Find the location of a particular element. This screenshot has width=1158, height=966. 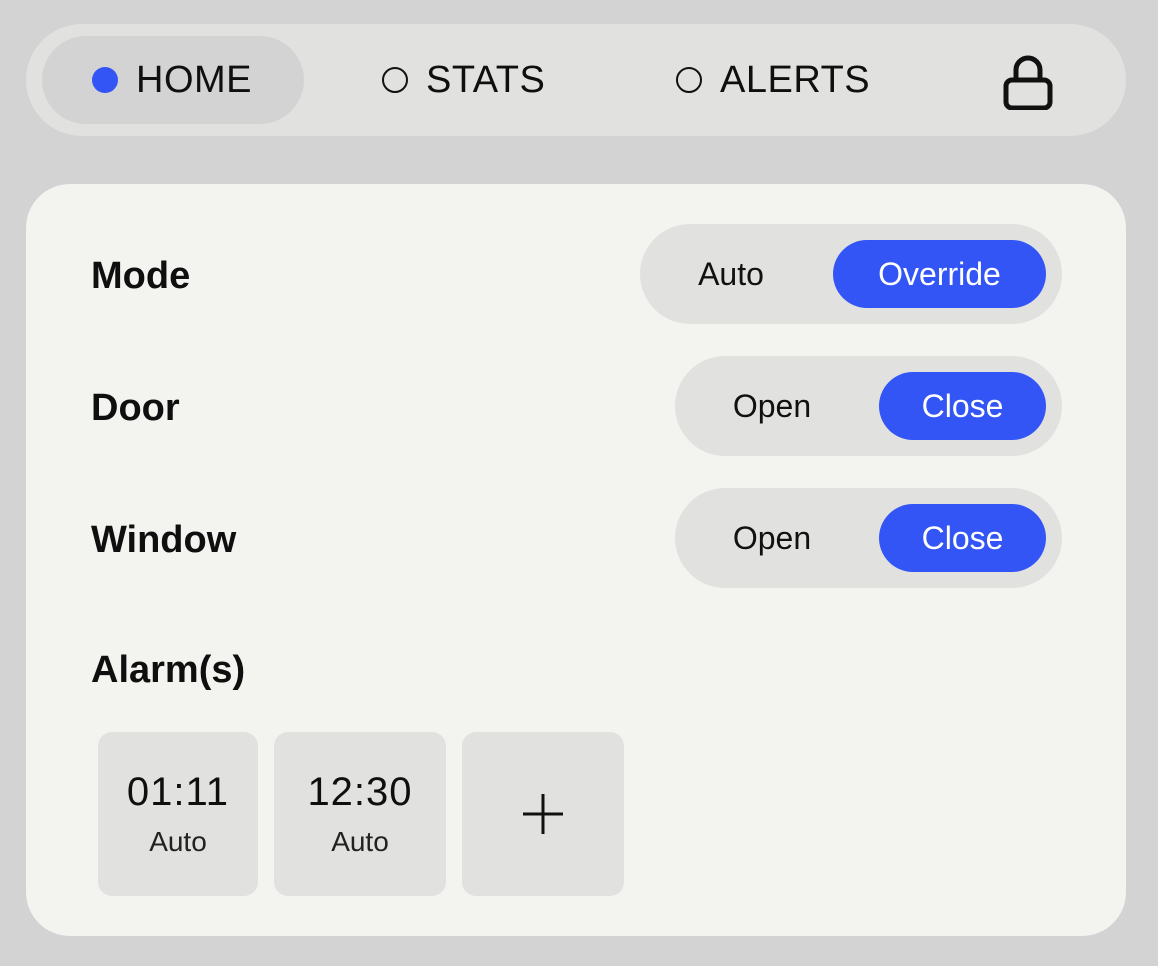

alarm-card: 12:30 Auto is located at coordinates (360, 814).